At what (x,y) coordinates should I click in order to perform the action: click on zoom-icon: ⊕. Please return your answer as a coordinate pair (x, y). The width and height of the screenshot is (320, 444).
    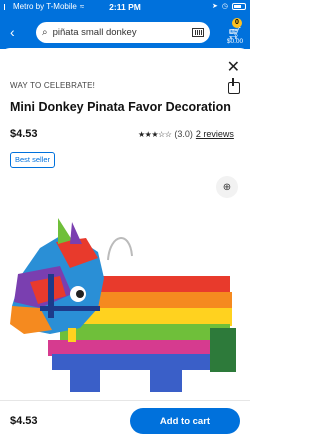
    Looking at the image, I should click on (227, 187).